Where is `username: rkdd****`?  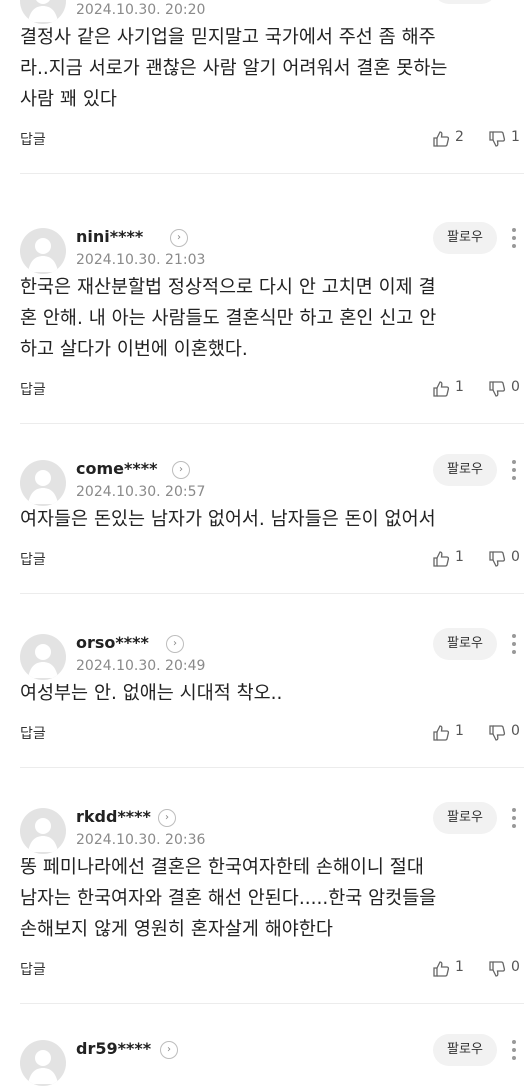 username: rkdd**** is located at coordinates (113, 816).